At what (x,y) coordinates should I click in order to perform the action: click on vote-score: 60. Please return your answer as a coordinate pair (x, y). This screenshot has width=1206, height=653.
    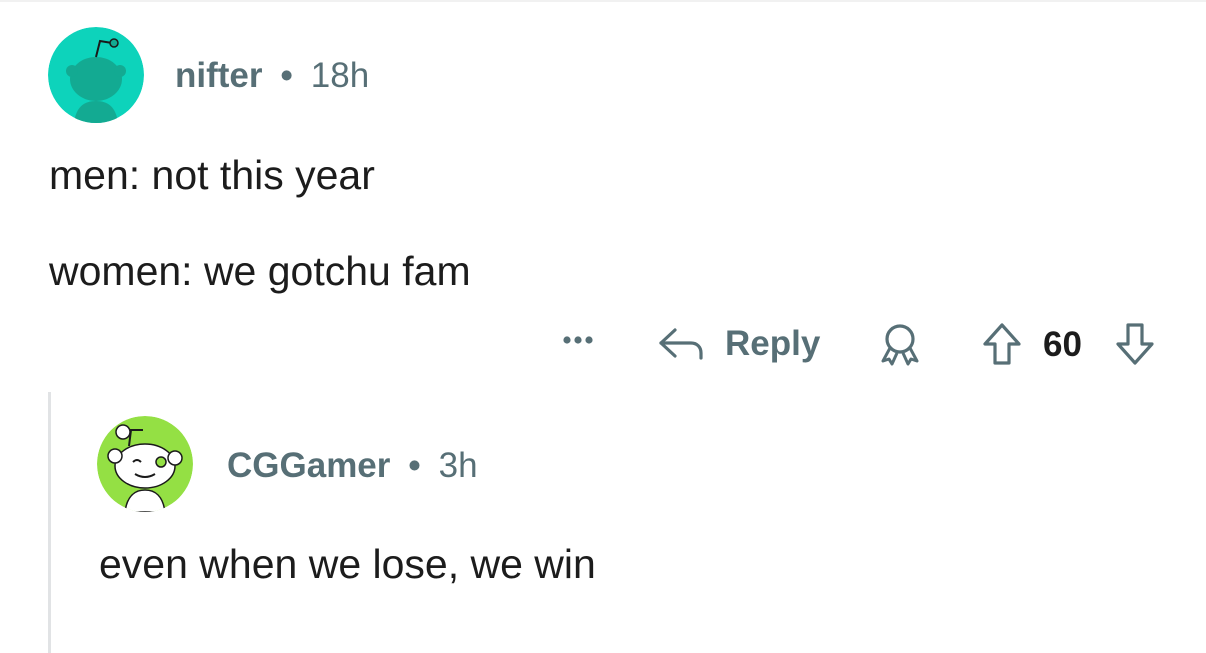
    Looking at the image, I should click on (1062, 344).